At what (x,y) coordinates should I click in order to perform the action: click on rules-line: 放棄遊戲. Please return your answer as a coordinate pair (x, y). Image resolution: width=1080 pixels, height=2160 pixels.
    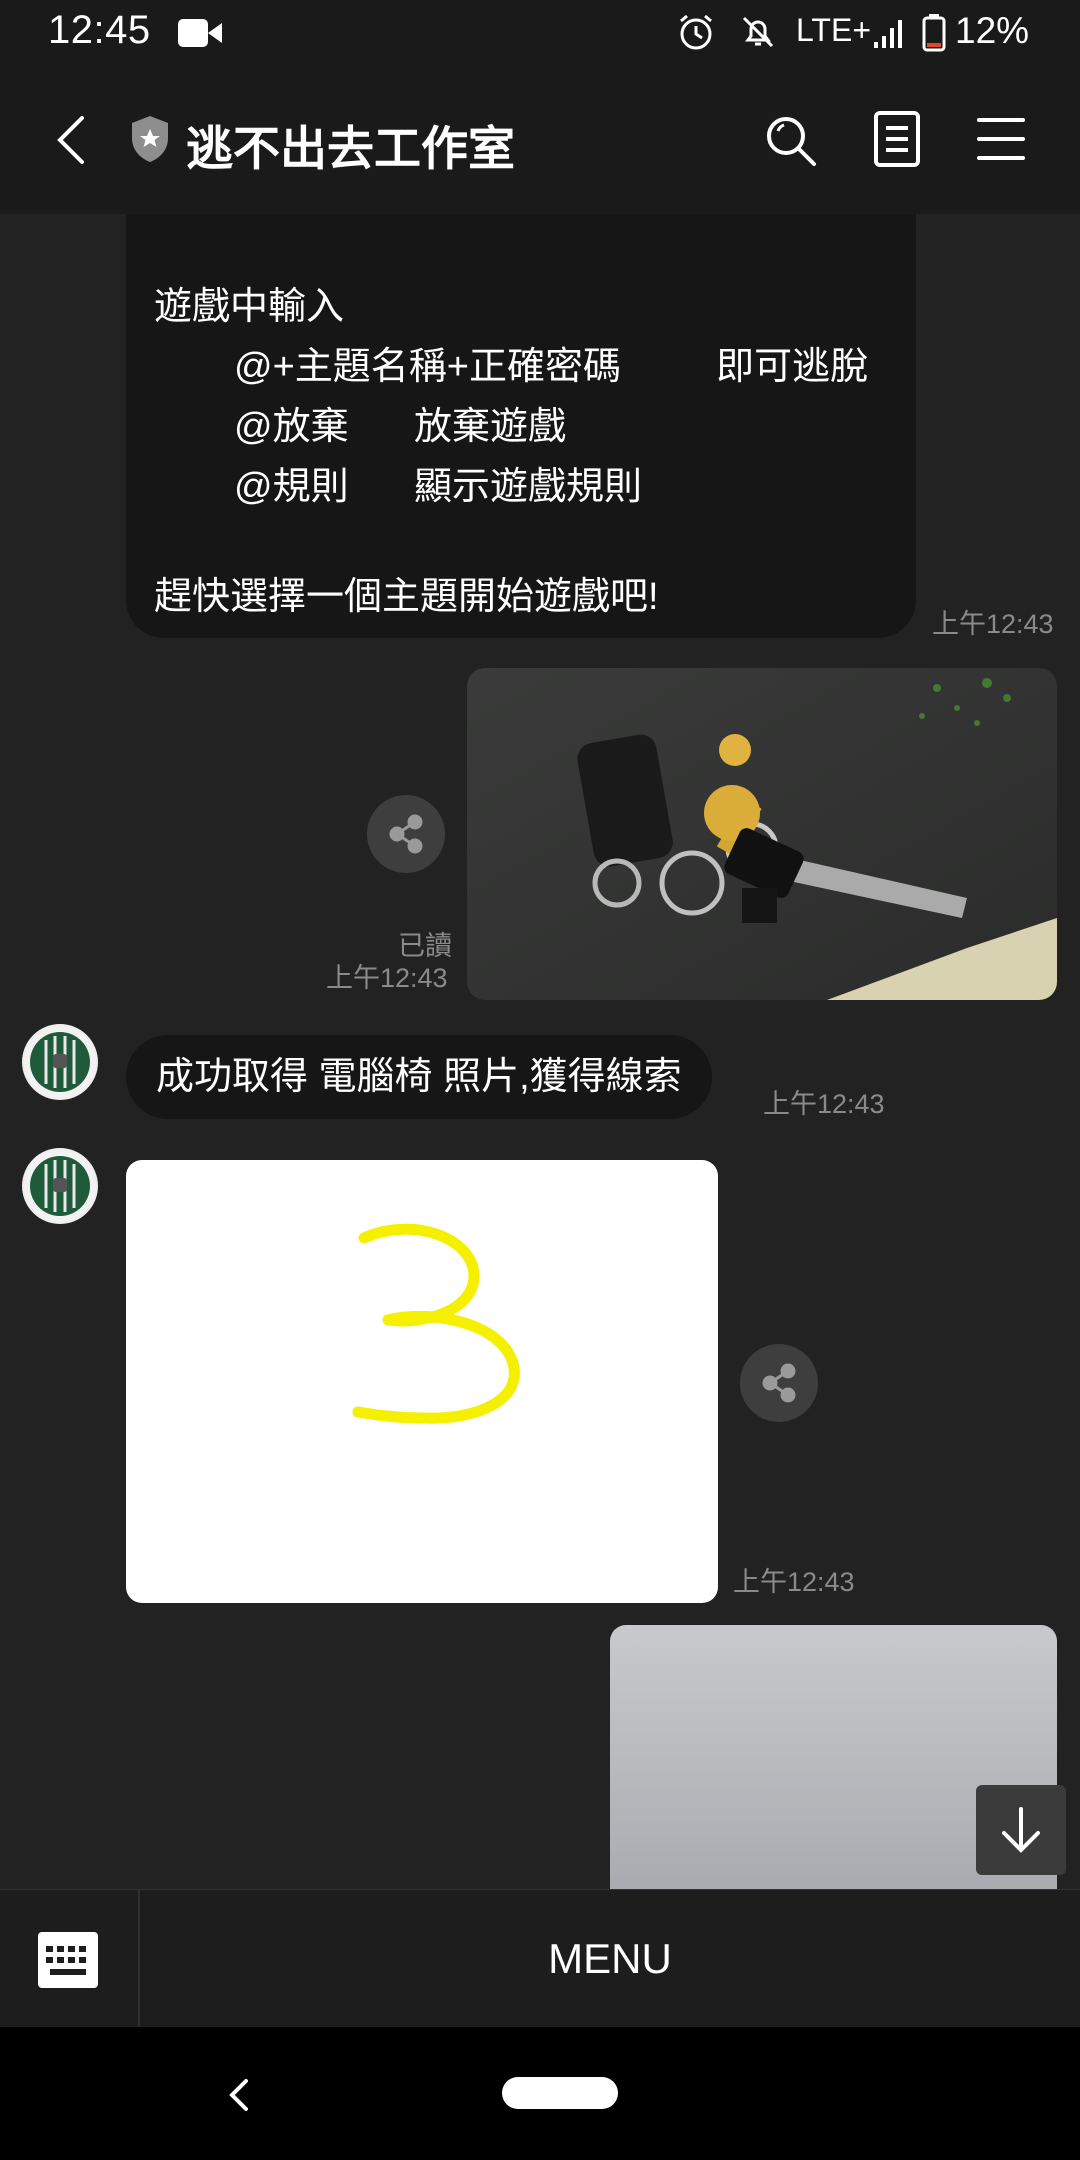
    Looking at the image, I should click on (490, 427).